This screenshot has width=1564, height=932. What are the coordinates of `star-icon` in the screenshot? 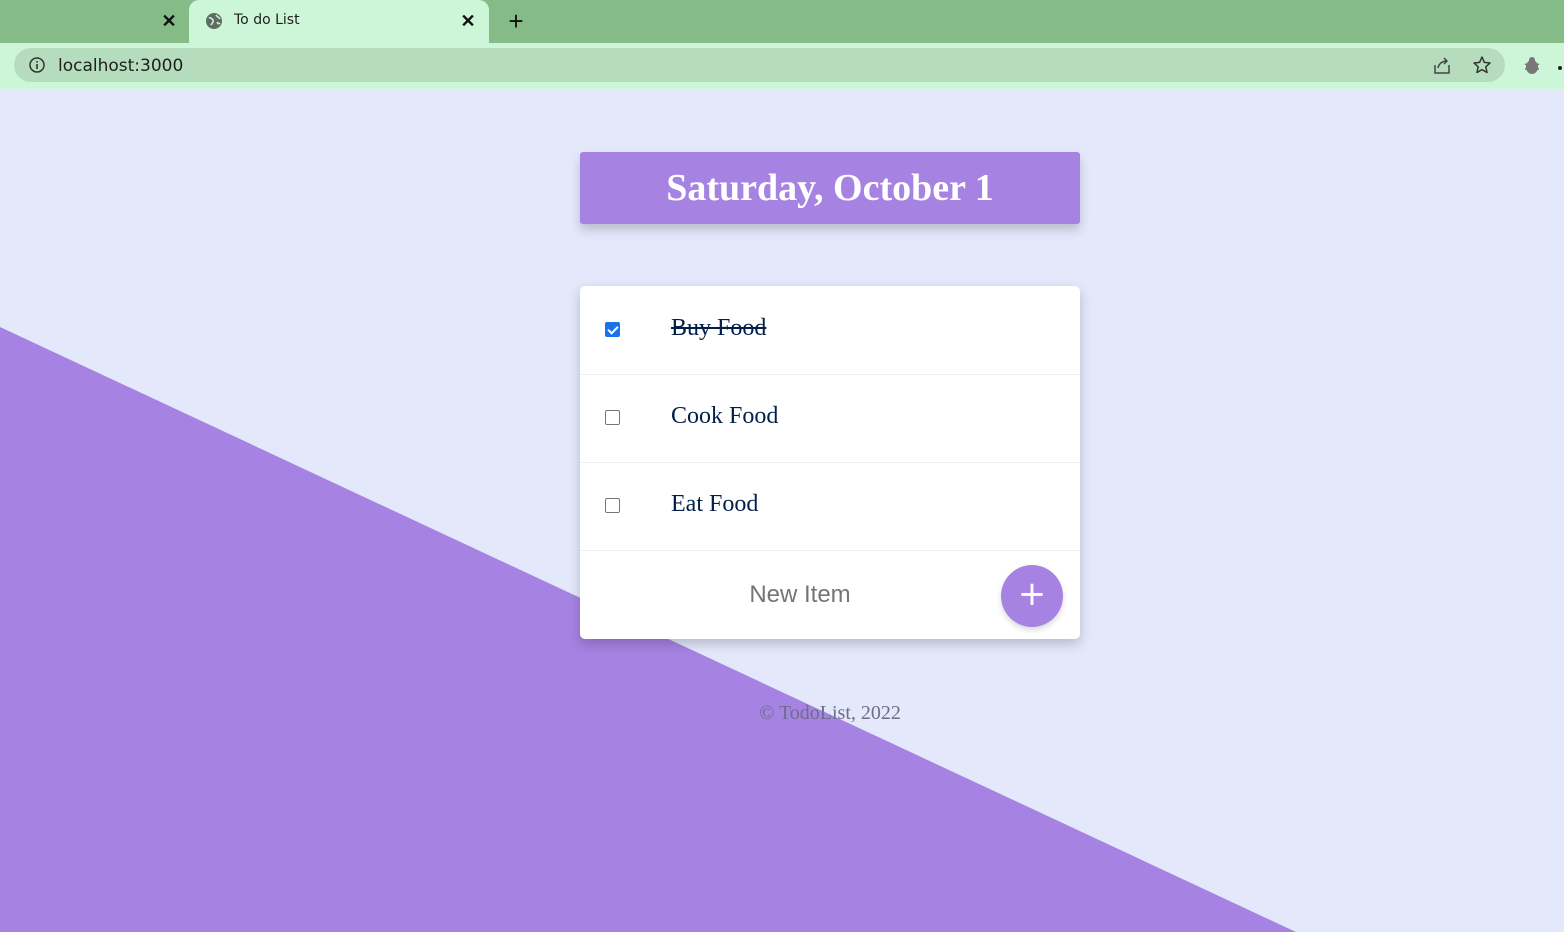 It's located at (1482, 65).